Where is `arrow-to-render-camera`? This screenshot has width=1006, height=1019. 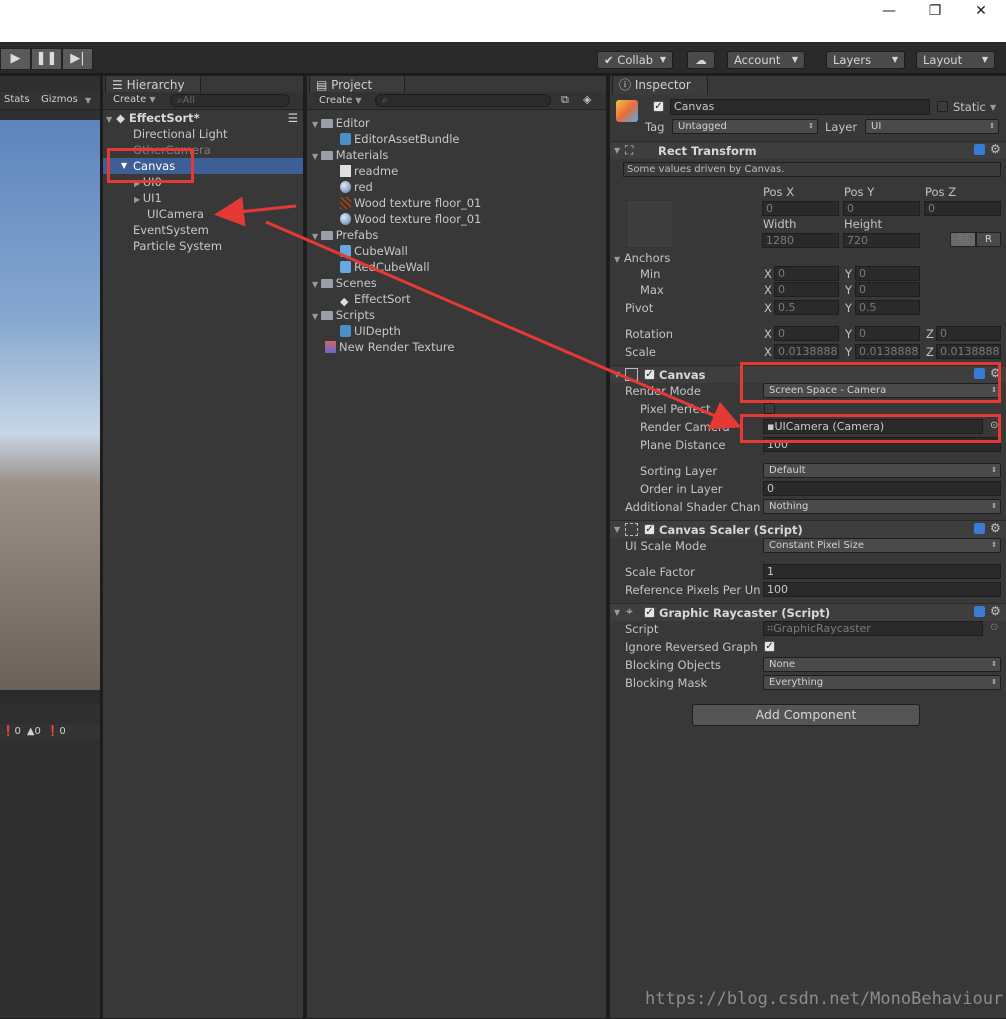
arrow-to-render-camera is located at coordinates (503, 325).